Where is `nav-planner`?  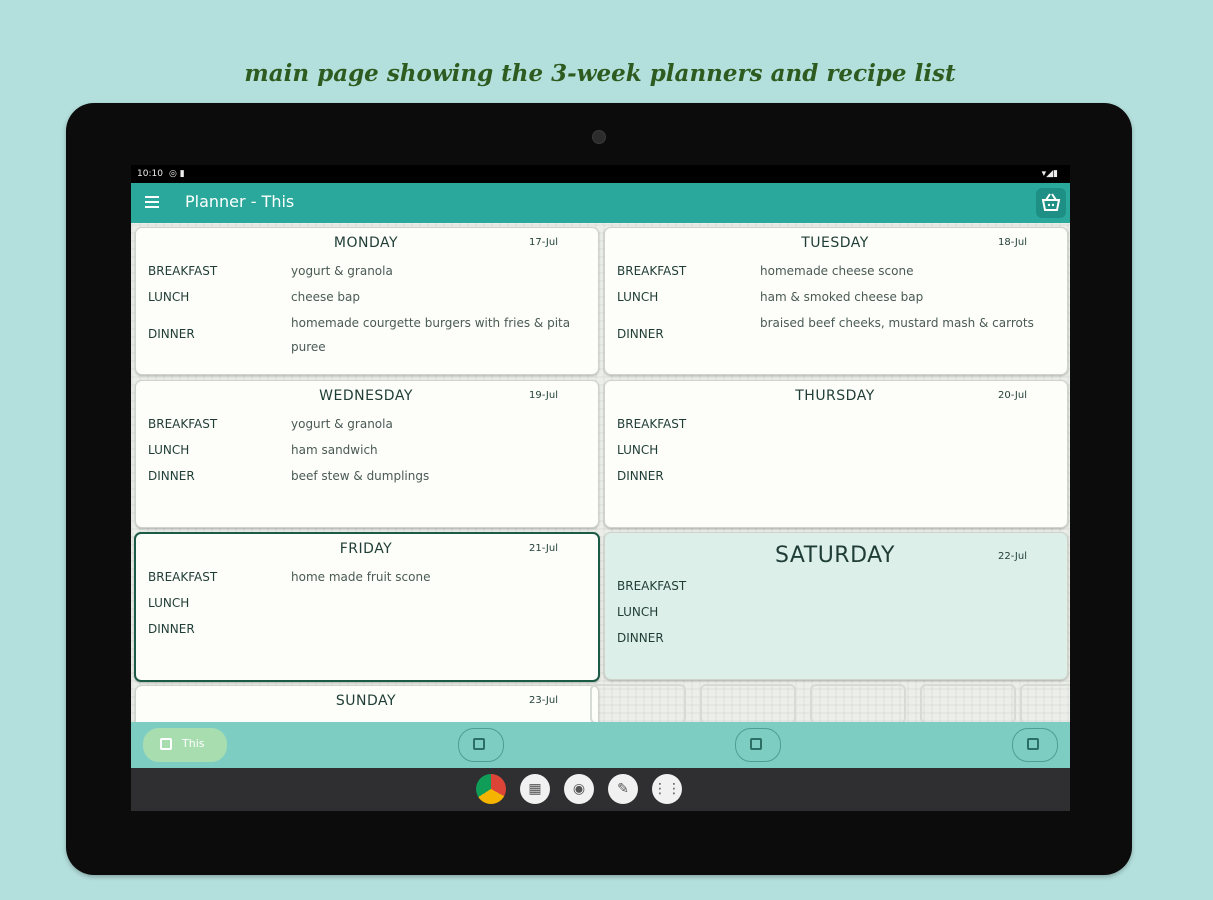
nav-planner is located at coordinates (758, 745).